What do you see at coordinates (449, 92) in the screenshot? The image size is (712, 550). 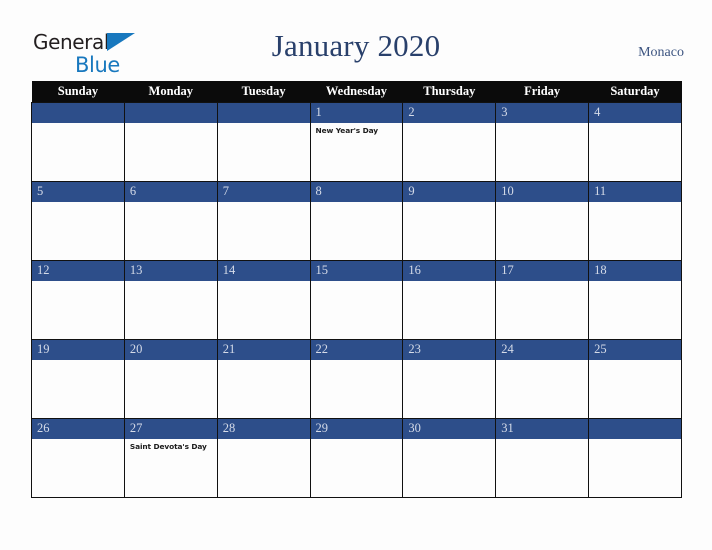 I see `weekday-header-thursday: Thursday` at bounding box center [449, 92].